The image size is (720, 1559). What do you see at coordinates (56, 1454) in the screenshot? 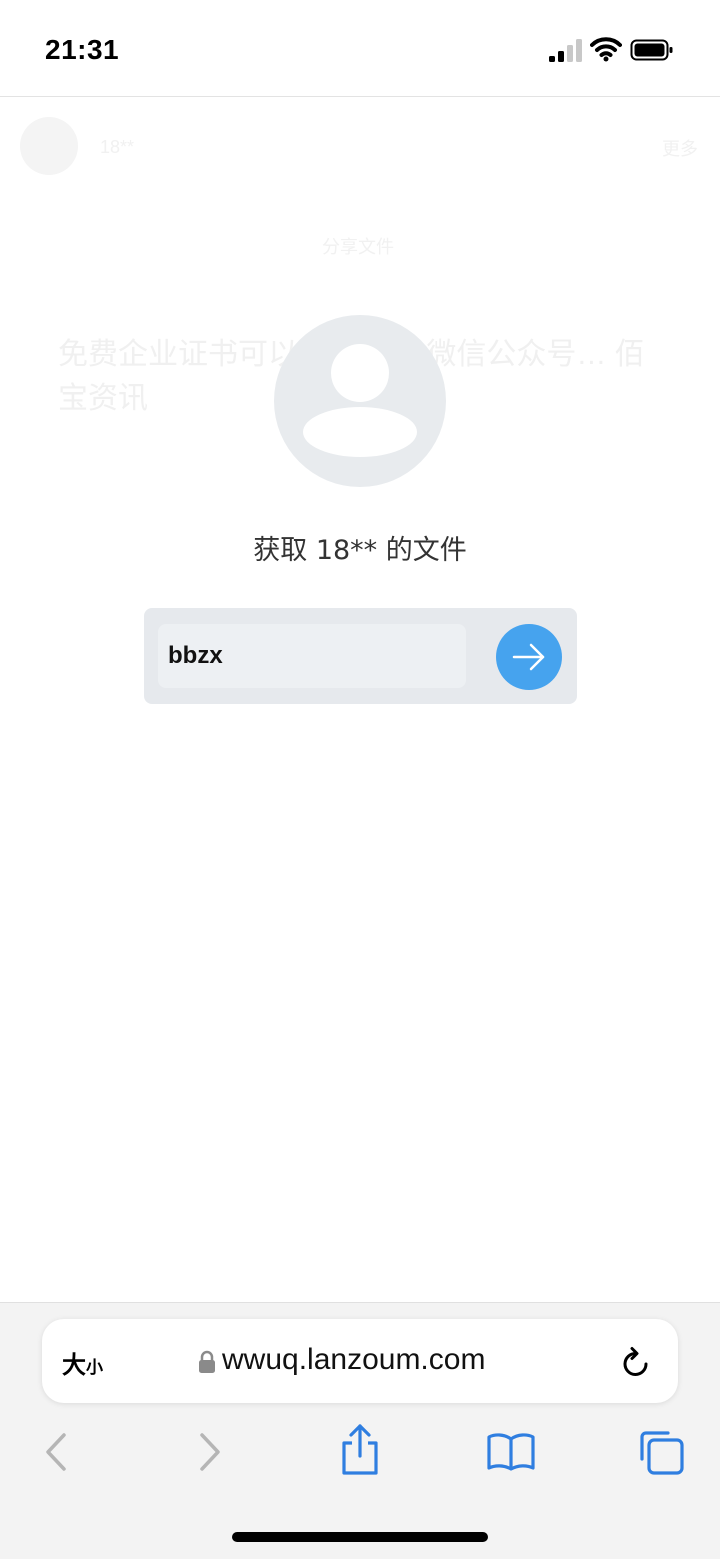
I see `back-icon` at bounding box center [56, 1454].